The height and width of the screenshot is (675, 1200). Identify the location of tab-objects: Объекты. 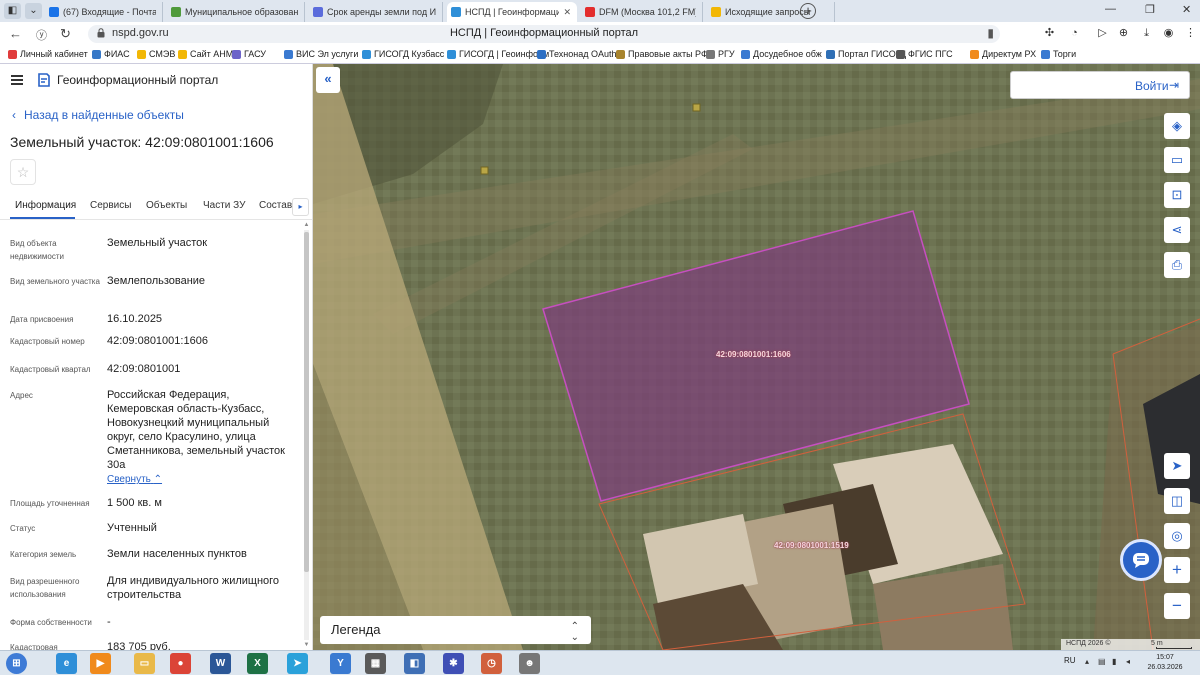
(166, 205).